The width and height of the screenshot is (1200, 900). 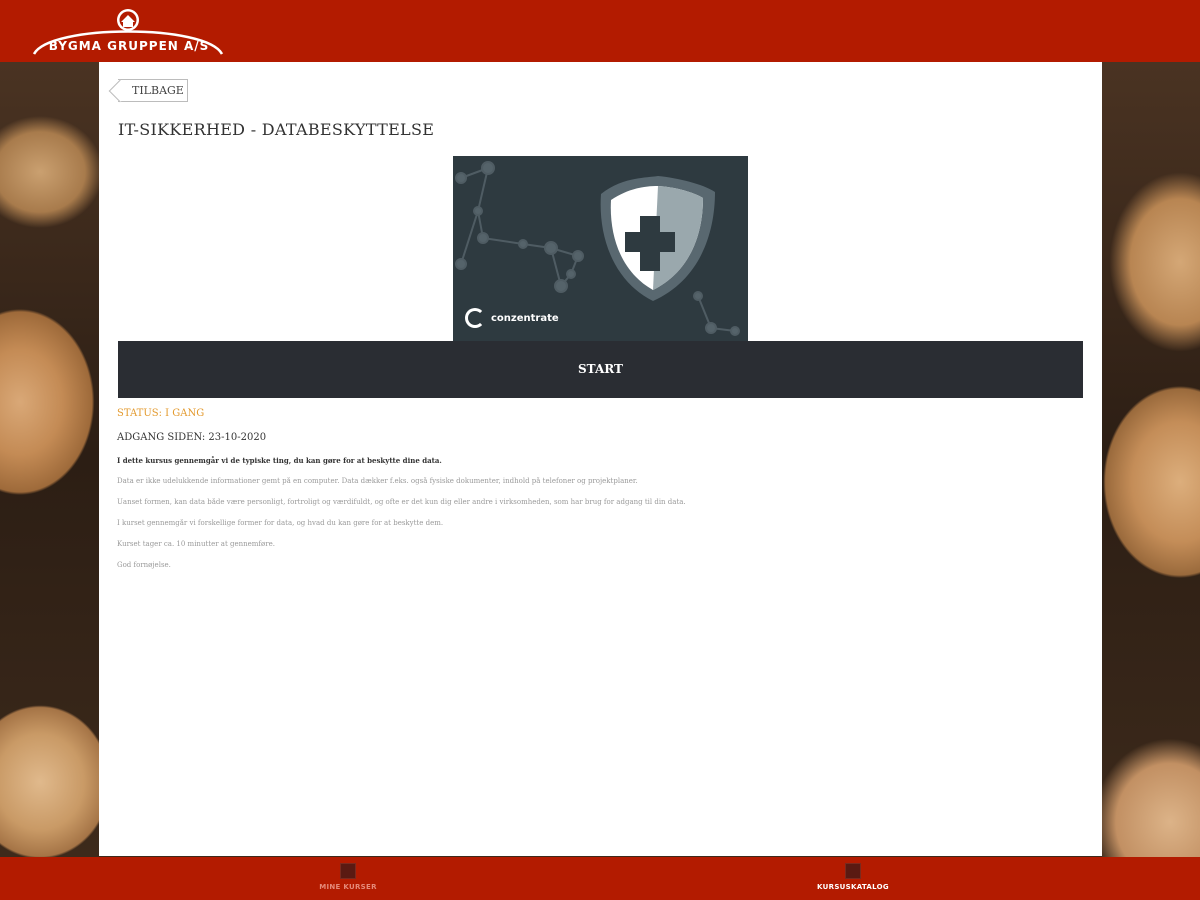 I want to click on bygma-logo: BYGMA GRUPPEN A/S, so click(x=128, y=32).